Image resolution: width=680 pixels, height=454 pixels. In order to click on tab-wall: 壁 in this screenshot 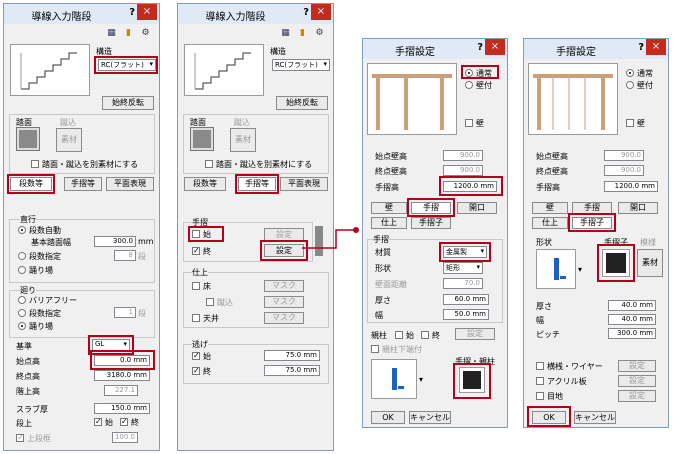, I will do `click(550, 208)`.